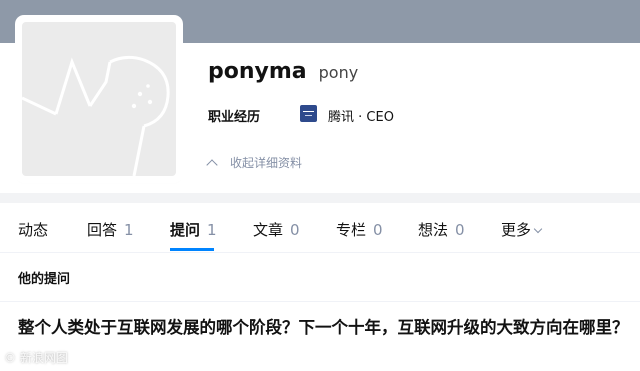  Describe the element at coordinates (320, 301) in the screenshot. I see `divider` at that location.